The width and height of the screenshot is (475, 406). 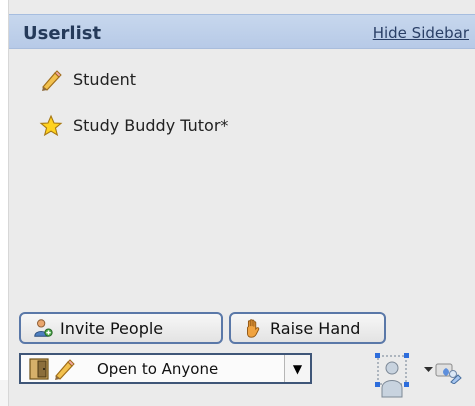 I want to click on settings-menu-icon, so click(x=443, y=372).